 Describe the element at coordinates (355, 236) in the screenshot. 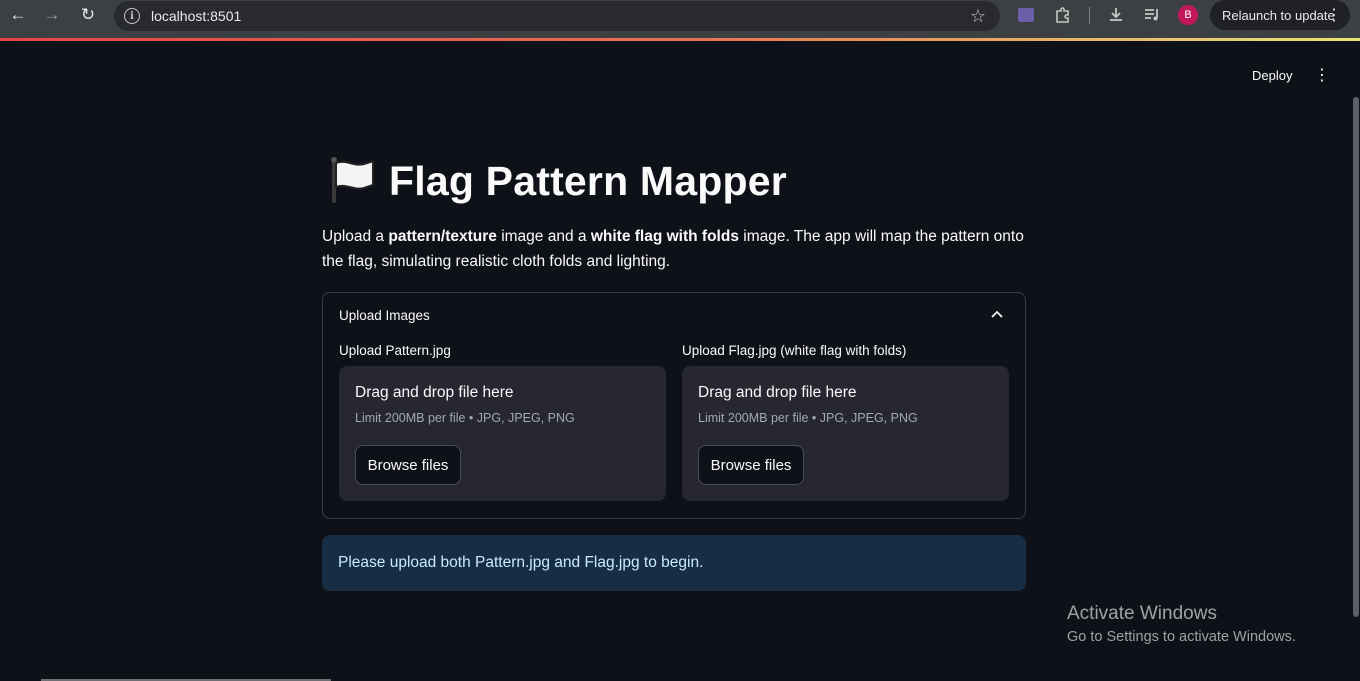

I see `desc-text-1: Upload a` at that location.